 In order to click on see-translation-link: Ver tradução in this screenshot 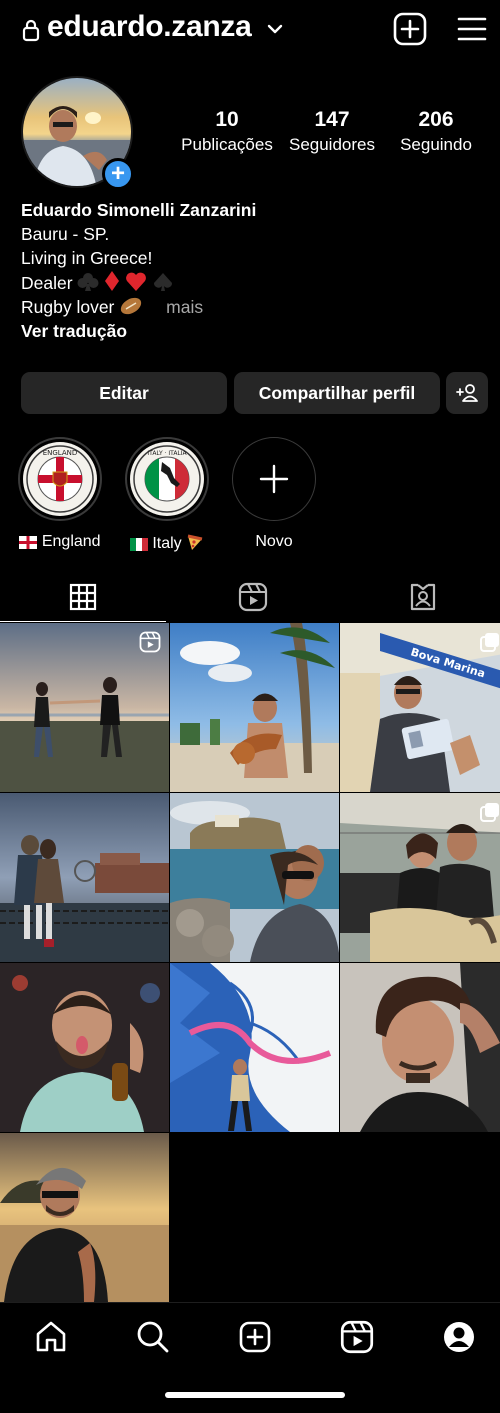, I will do `click(251, 331)`.